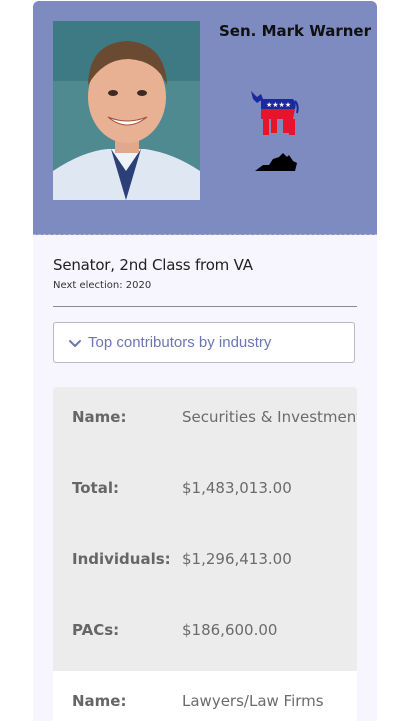  I want to click on name-value: Lawyers/Law Firms, so click(253, 701).